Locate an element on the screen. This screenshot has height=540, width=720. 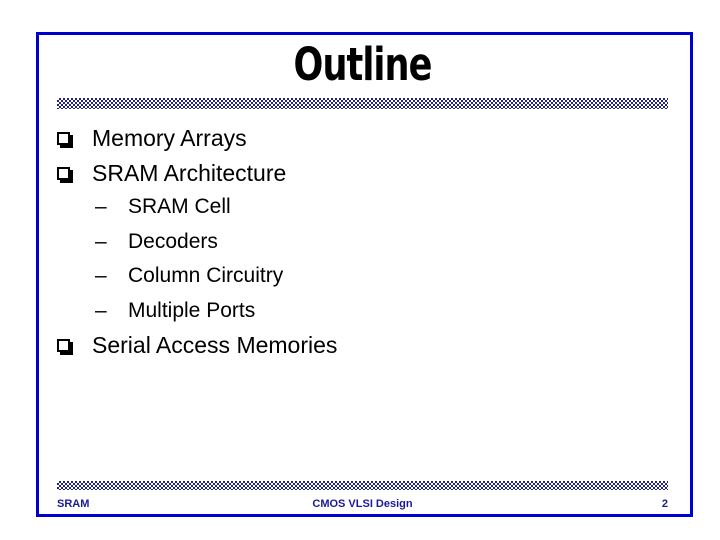
list-item-label: SRAM Architecture is located at coordinates (189, 172).